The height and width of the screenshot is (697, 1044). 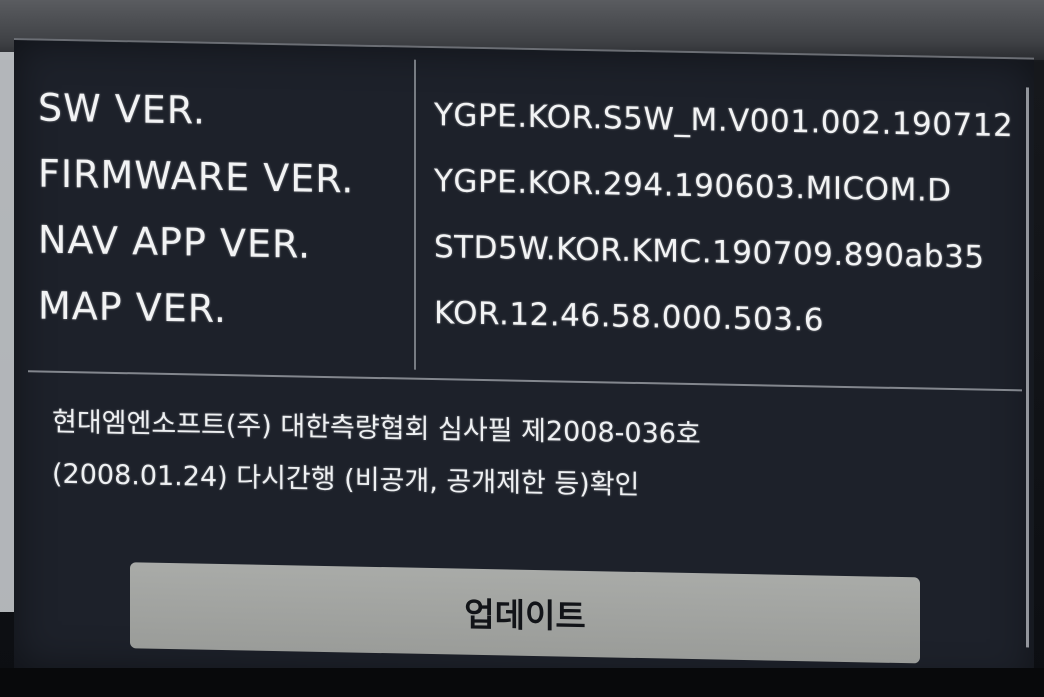 I want to click on firmware-ver-value: YGPE.KOR.294.190603.MICOM.D, so click(x=693, y=186).